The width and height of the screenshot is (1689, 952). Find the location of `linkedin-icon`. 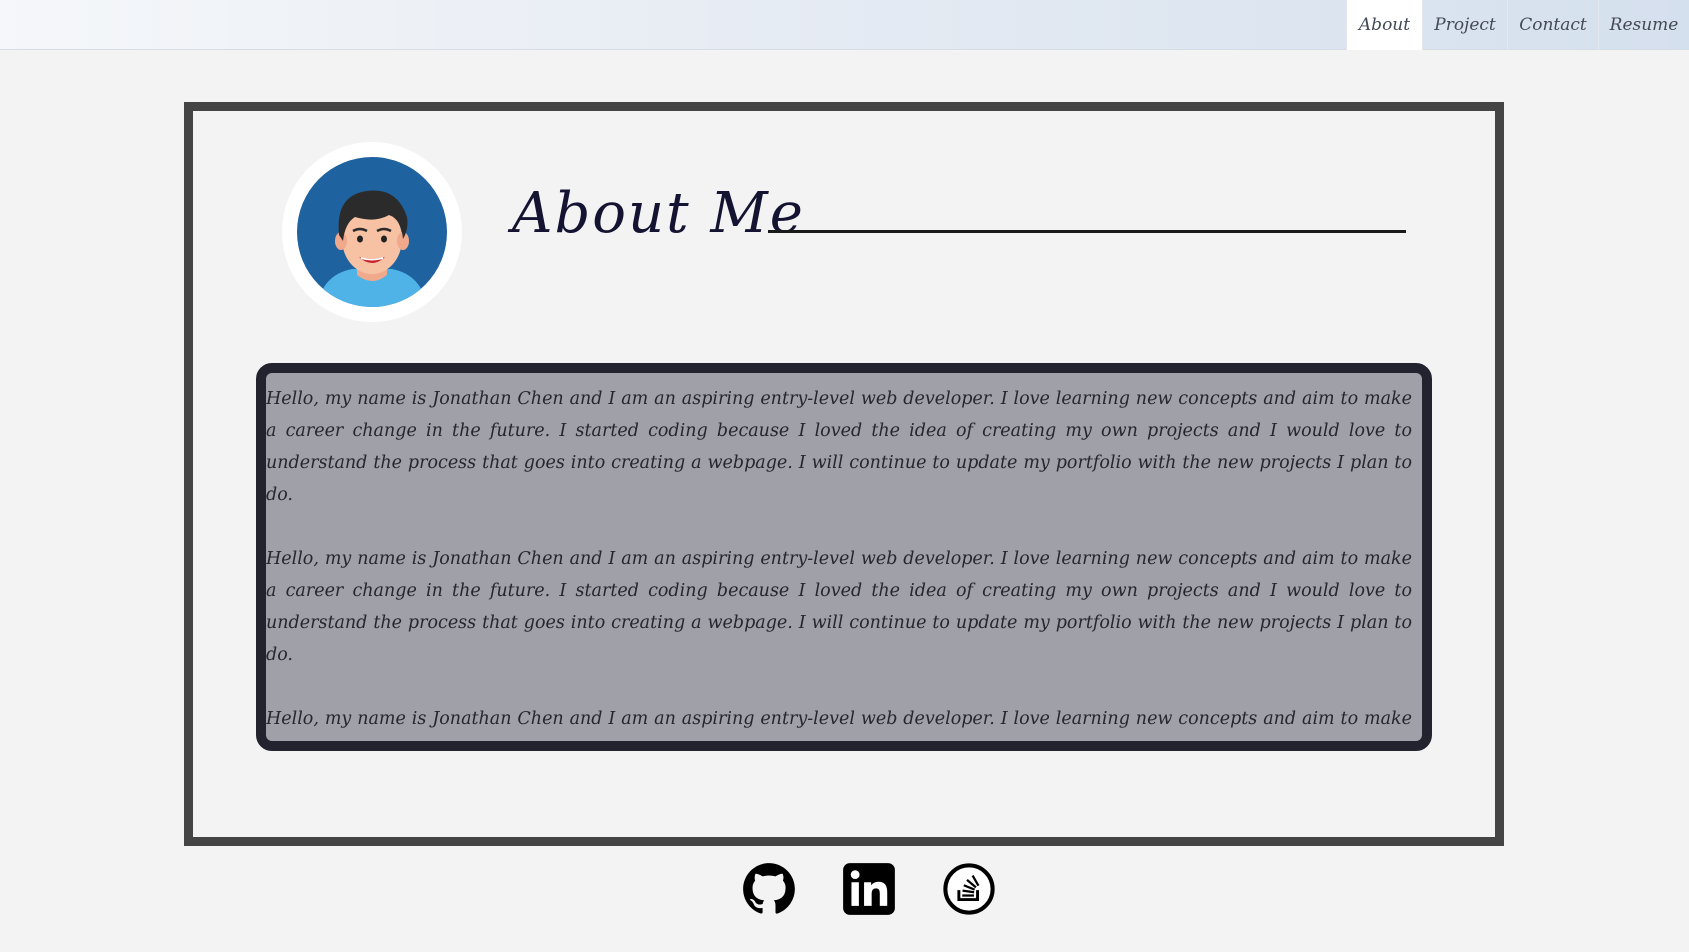

linkedin-icon is located at coordinates (869, 889).